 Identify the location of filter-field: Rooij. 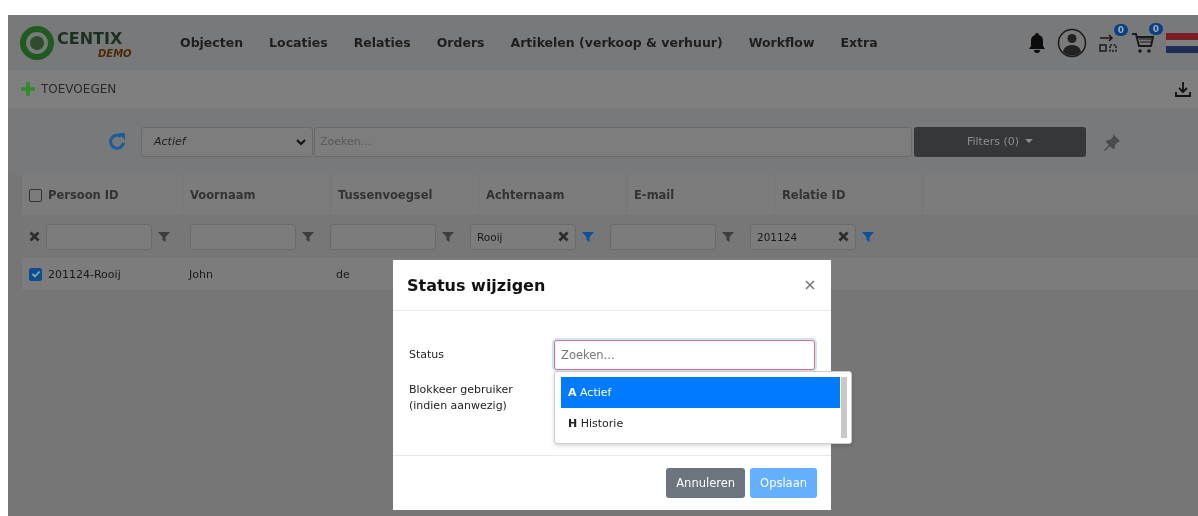
(523, 236).